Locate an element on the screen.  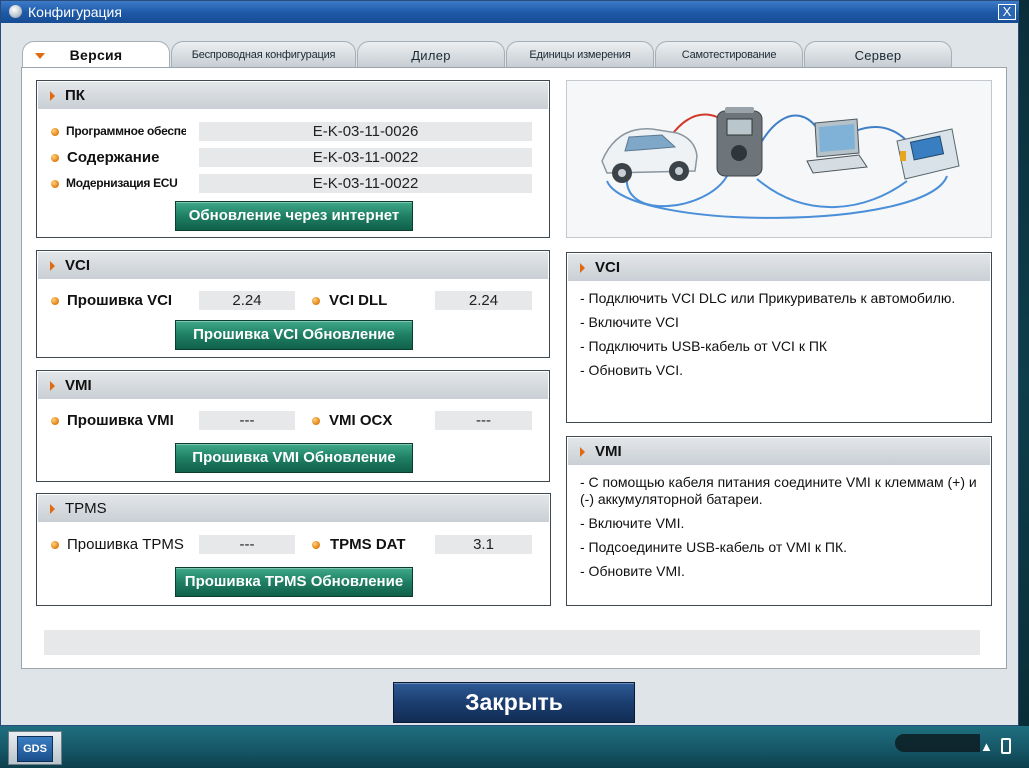
pc-group-header: ПК is located at coordinates (293, 95).